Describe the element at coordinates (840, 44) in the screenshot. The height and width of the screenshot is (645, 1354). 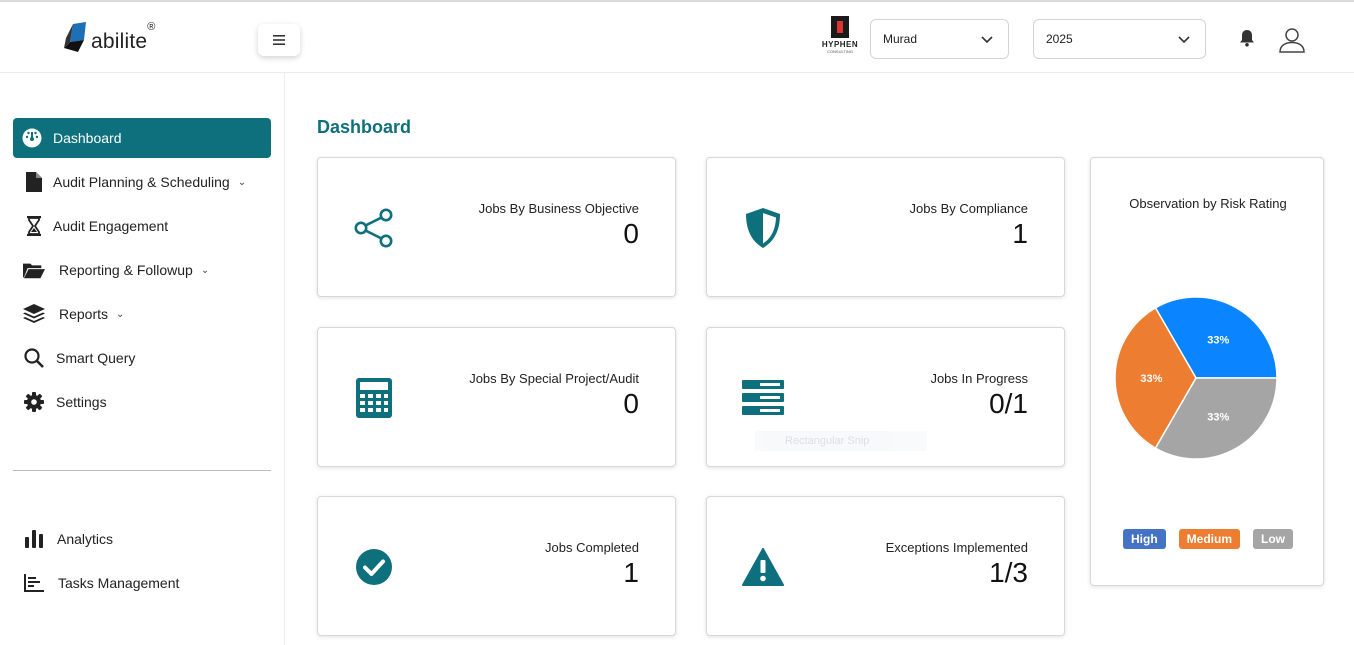
I see `partner-logo-text: HYPHEN` at that location.